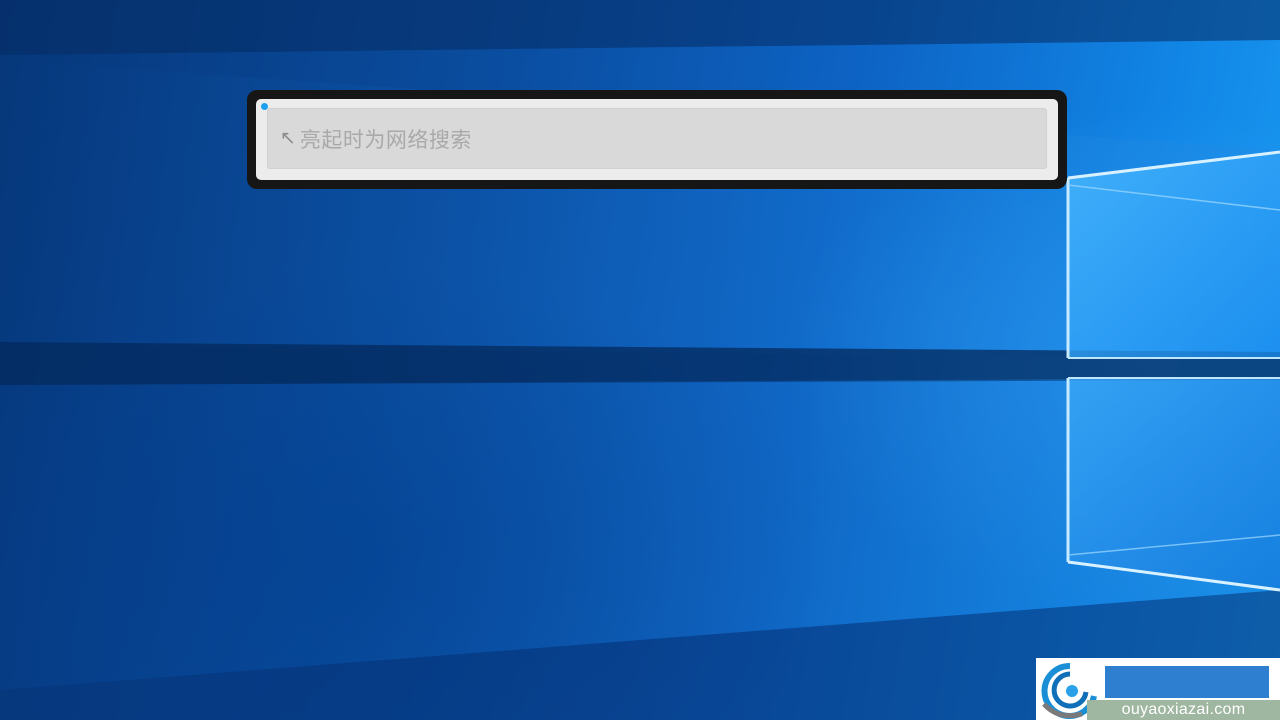  What do you see at coordinates (288, 138) in the screenshot?
I see `arrow-cursor-icon: ↖` at bounding box center [288, 138].